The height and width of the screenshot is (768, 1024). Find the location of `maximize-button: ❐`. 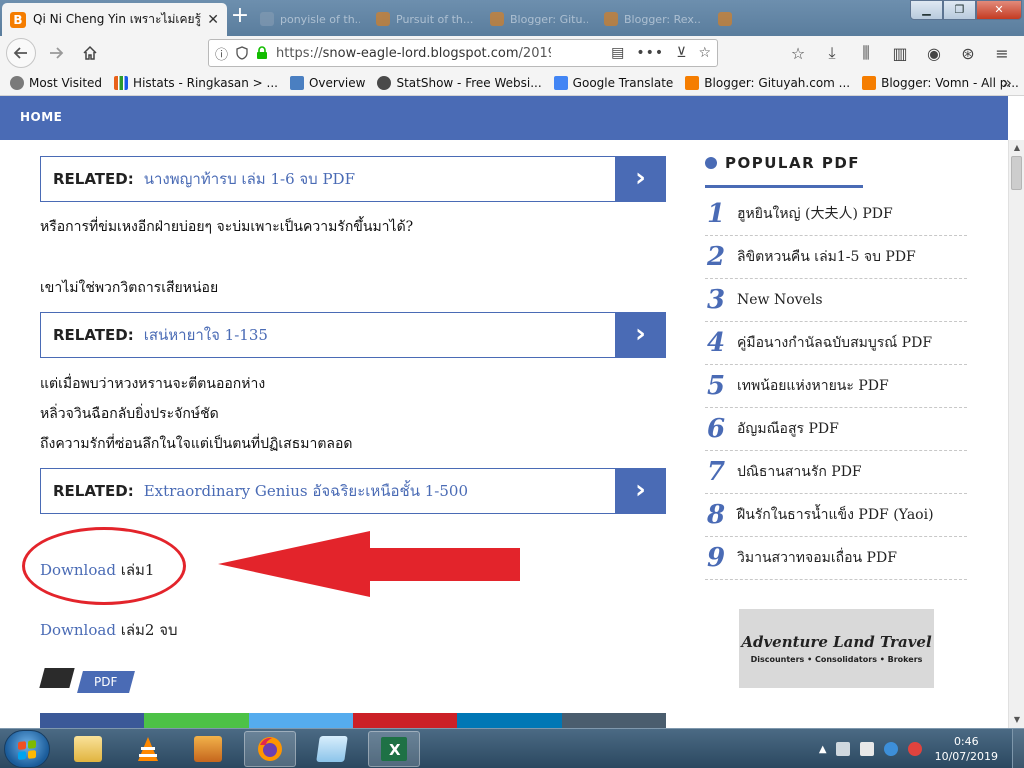

maximize-button: ❐ is located at coordinates (959, 10).